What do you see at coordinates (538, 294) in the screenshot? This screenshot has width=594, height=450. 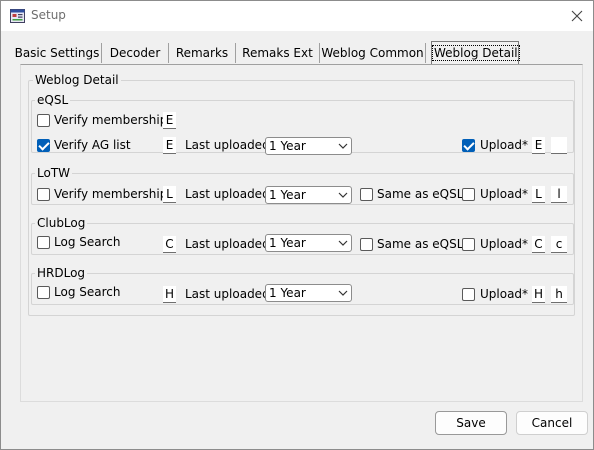 I see `hrdlog-upload-key1: H` at bounding box center [538, 294].